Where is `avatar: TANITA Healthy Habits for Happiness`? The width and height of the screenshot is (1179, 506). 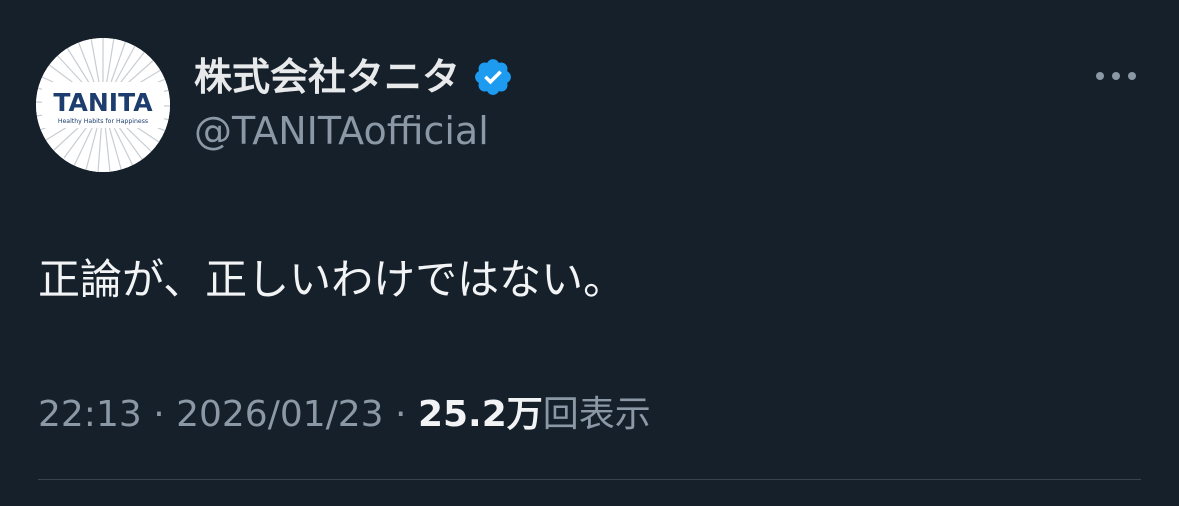
avatar: TANITA Healthy Habits for Happiness is located at coordinates (103, 105).